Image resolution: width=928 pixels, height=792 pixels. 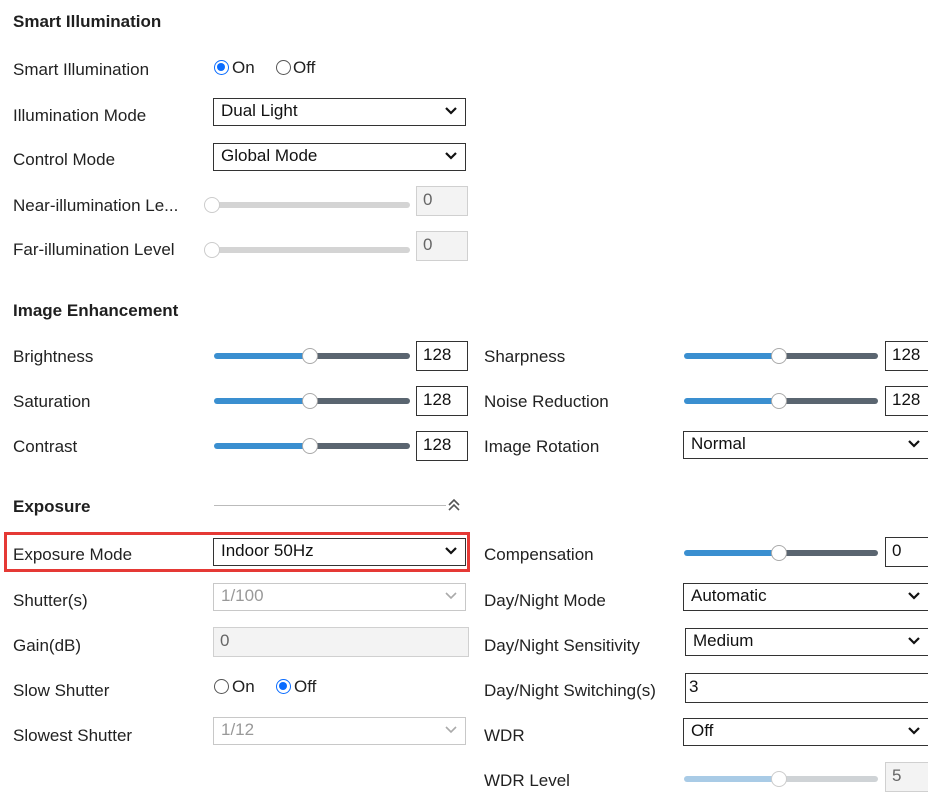 I want to click on daynight-sensitivity-label: Day/Night Sensitivity, so click(x=562, y=645).